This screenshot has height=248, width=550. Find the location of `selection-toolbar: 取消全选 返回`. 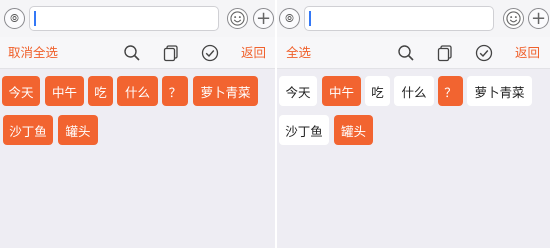

selection-toolbar: 取消全选 返回 is located at coordinates (137, 53).